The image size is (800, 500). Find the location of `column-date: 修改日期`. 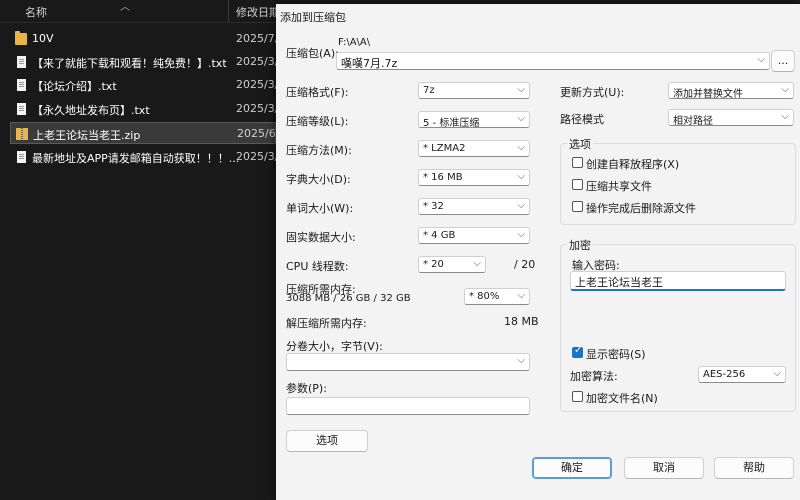

column-date: 修改日期 is located at coordinates (258, 12).